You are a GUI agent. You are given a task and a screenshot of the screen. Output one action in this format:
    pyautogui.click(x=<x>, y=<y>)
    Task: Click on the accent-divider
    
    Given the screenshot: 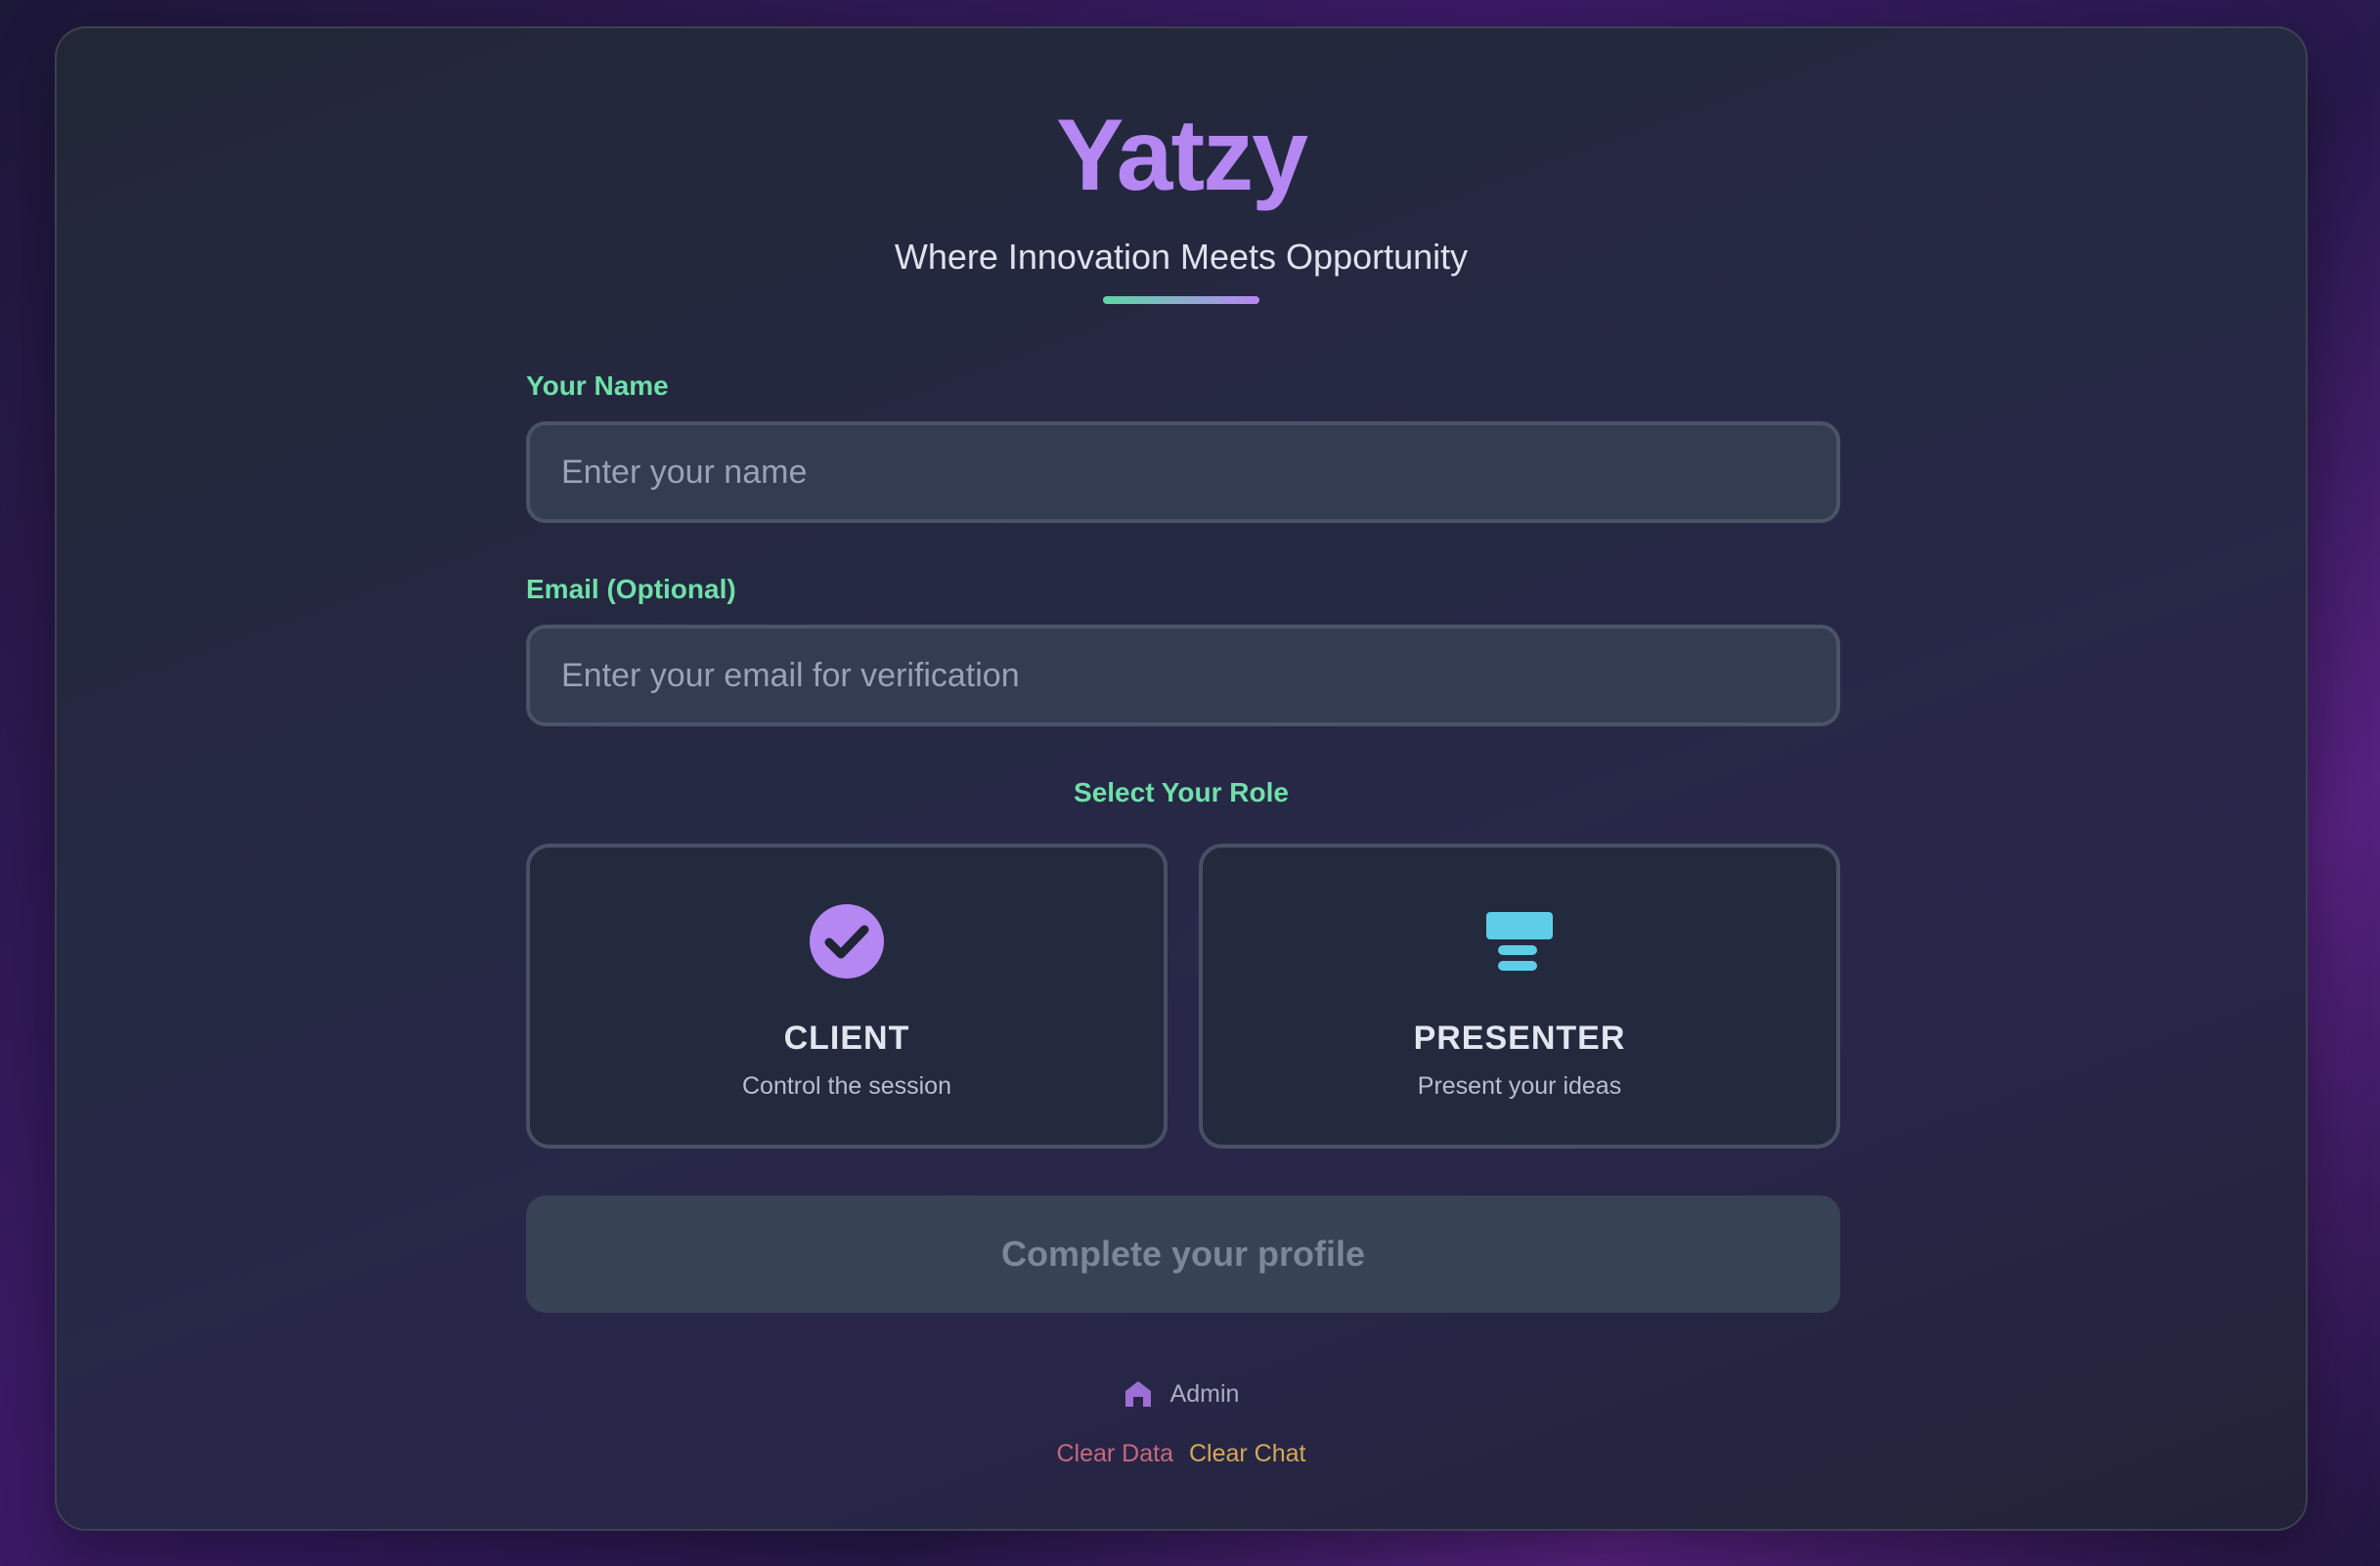 What is the action you would take?
    pyautogui.click(x=1181, y=300)
    